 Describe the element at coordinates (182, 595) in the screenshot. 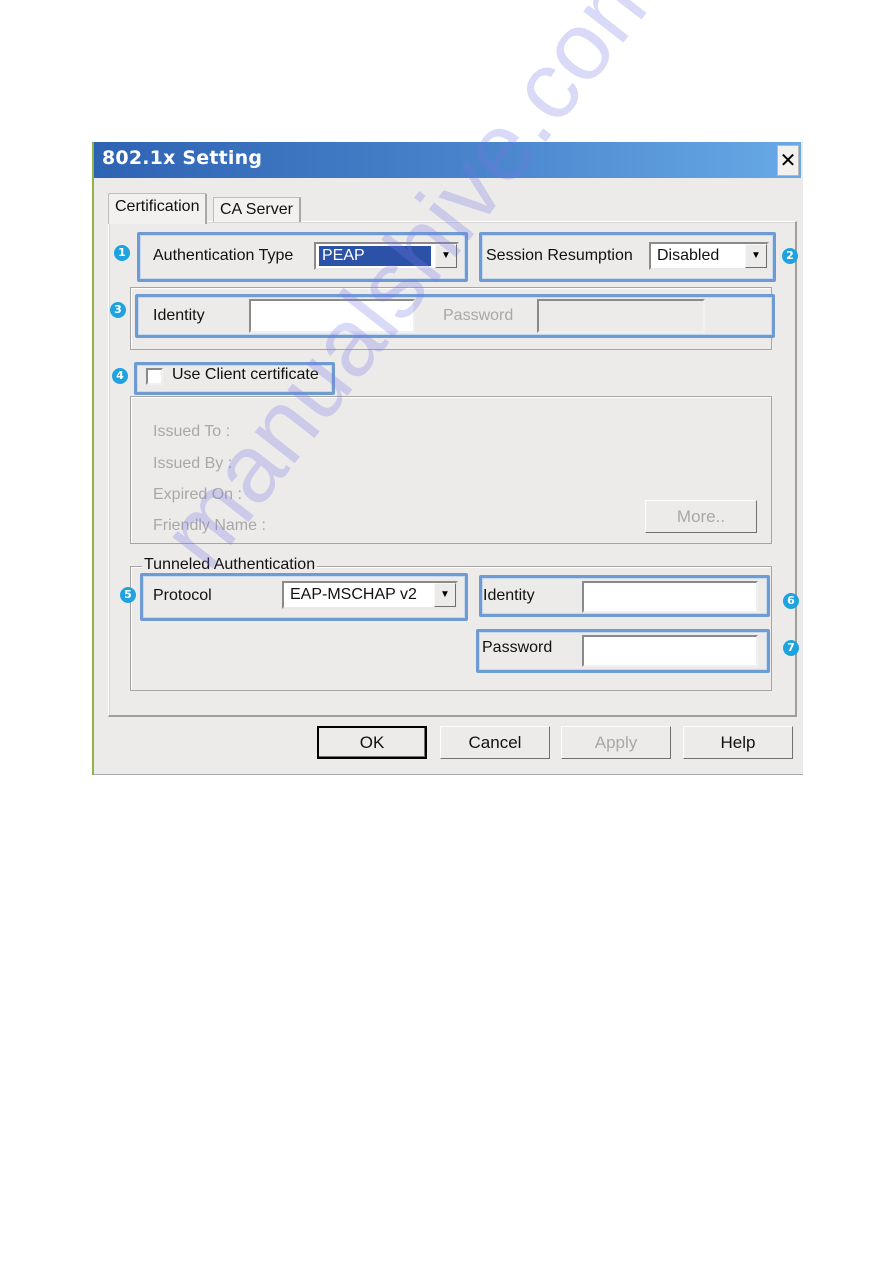

I see `protocol-label: Protocol` at that location.